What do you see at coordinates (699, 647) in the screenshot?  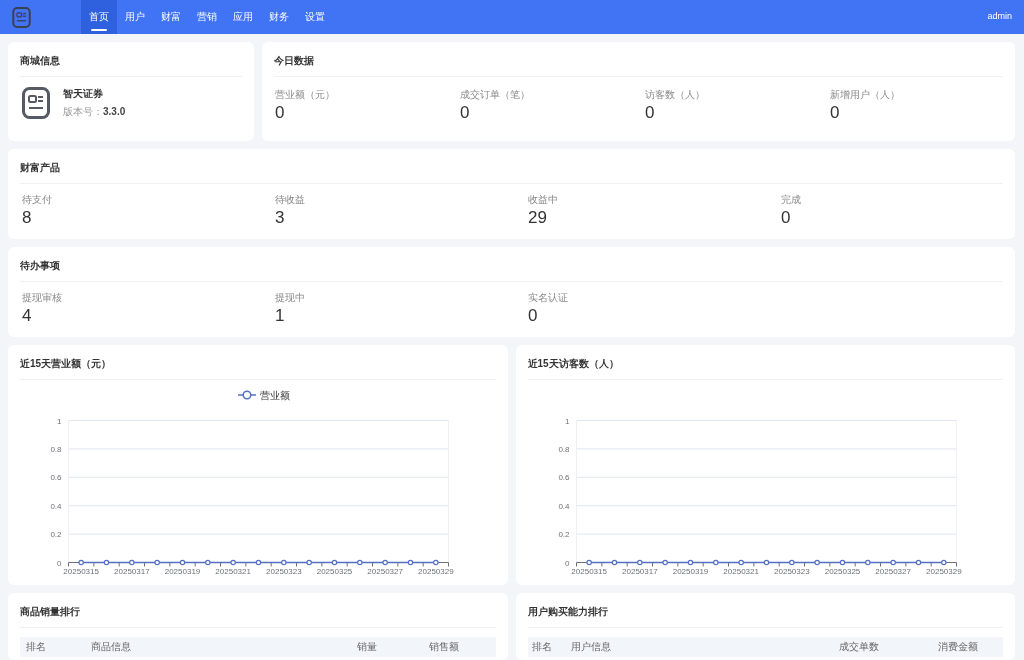 I see `column-header: 用户信息` at bounding box center [699, 647].